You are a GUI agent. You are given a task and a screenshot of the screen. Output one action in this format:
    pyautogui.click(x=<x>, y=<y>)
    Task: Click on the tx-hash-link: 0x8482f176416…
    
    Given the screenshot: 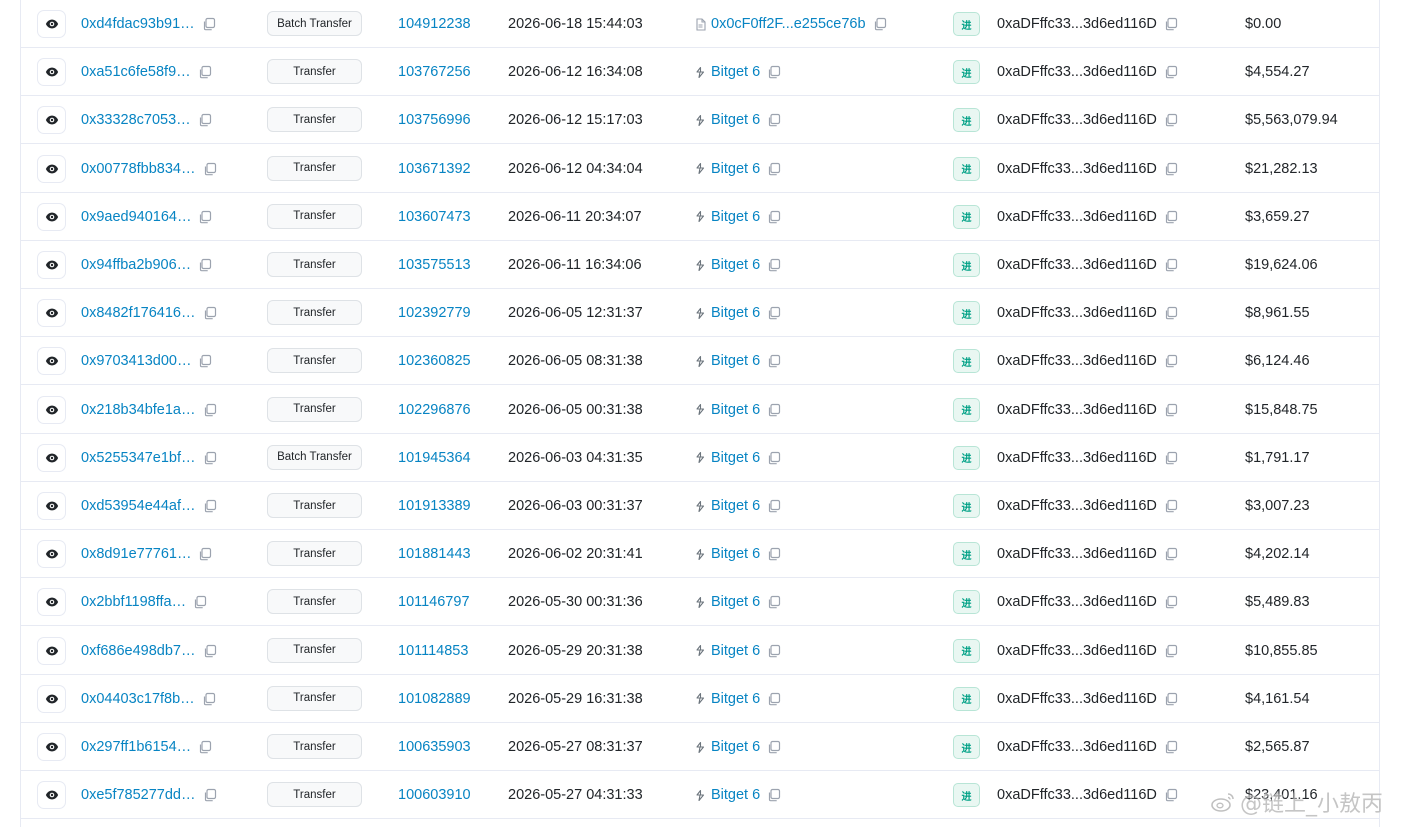 What is the action you would take?
    pyautogui.click(x=138, y=313)
    